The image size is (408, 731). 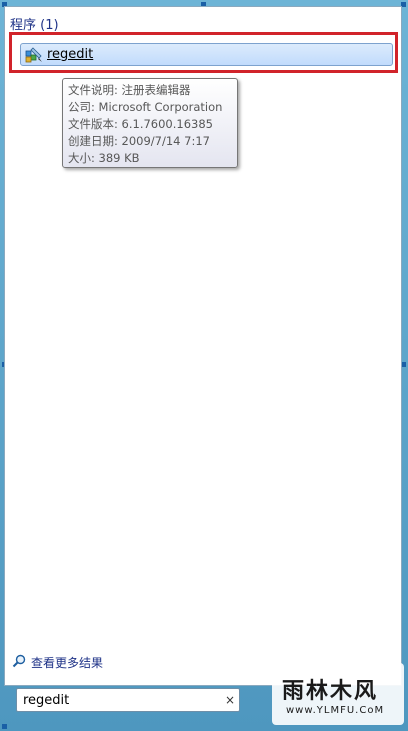 What do you see at coordinates (139, 141) in the screenshot?
I see `tooltip-created-date: 创建日期: 2009/7/14 7:17` at bounding box center [139, 141].